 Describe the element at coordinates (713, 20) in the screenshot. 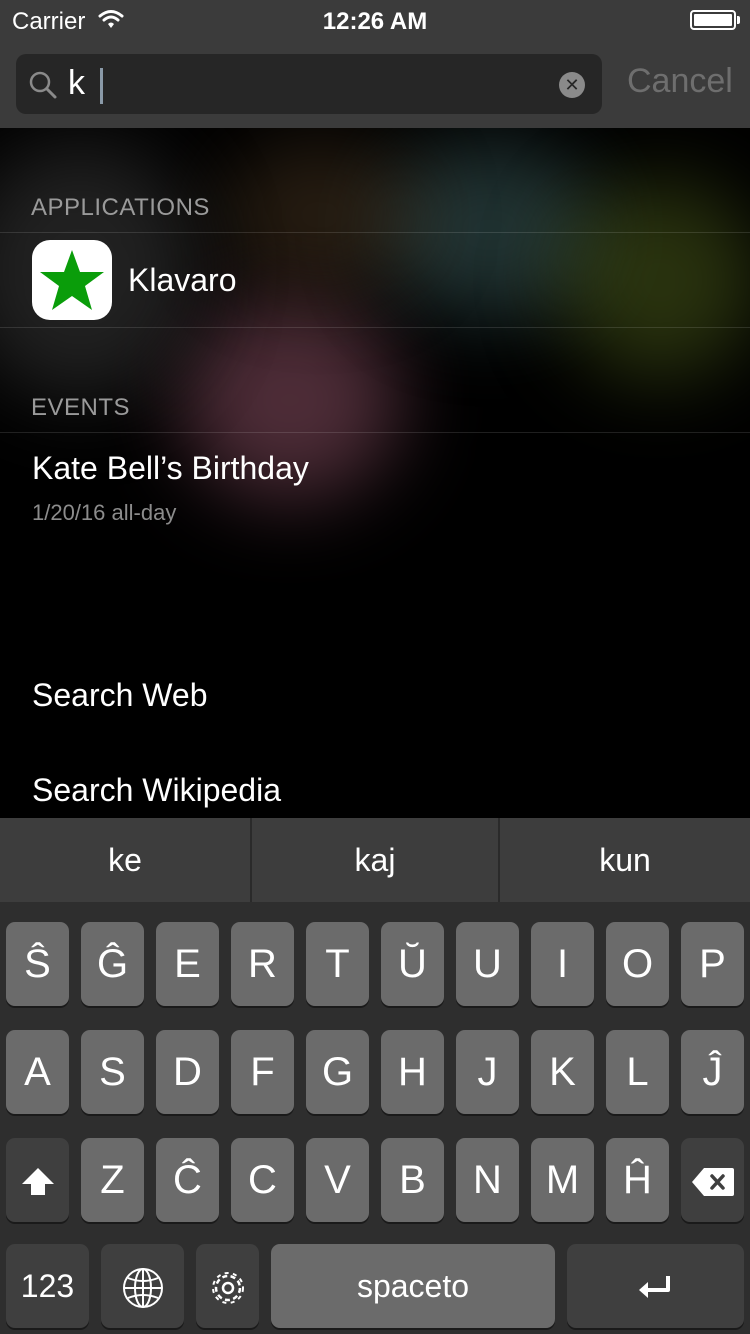

I see `battery-icon` at that location.